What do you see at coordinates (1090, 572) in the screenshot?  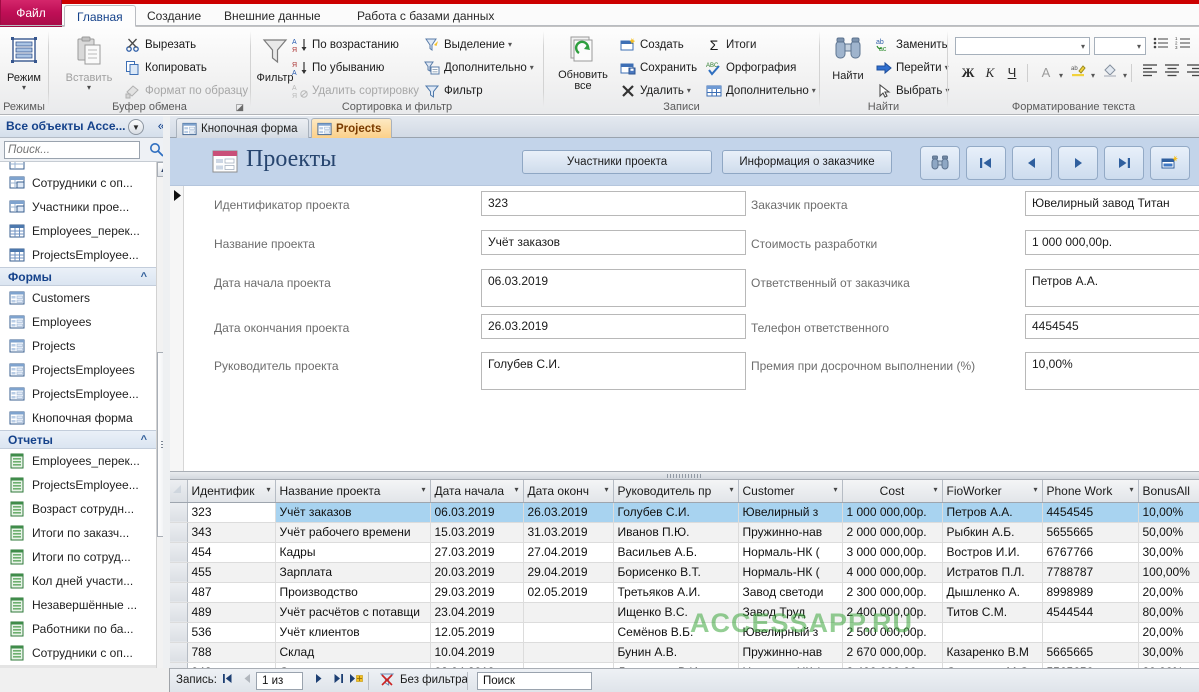 I see `cell-phonework: 7788787` at bounding box center [1090, 572].